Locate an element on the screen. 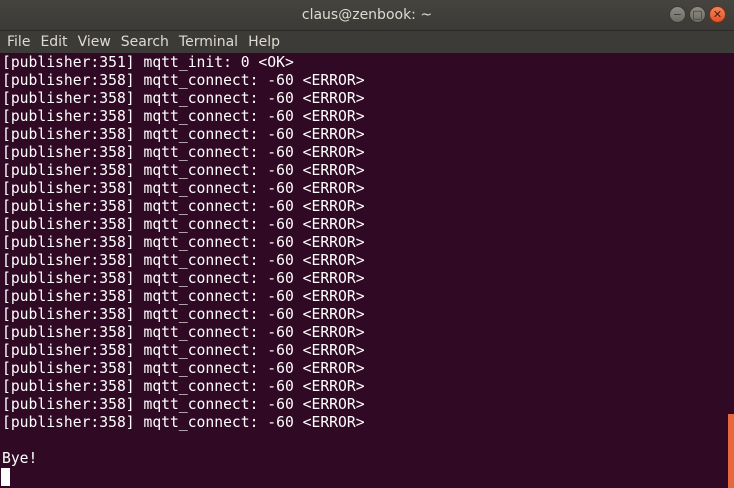  menu-edit: Edit is located at coordinates (53, 42).